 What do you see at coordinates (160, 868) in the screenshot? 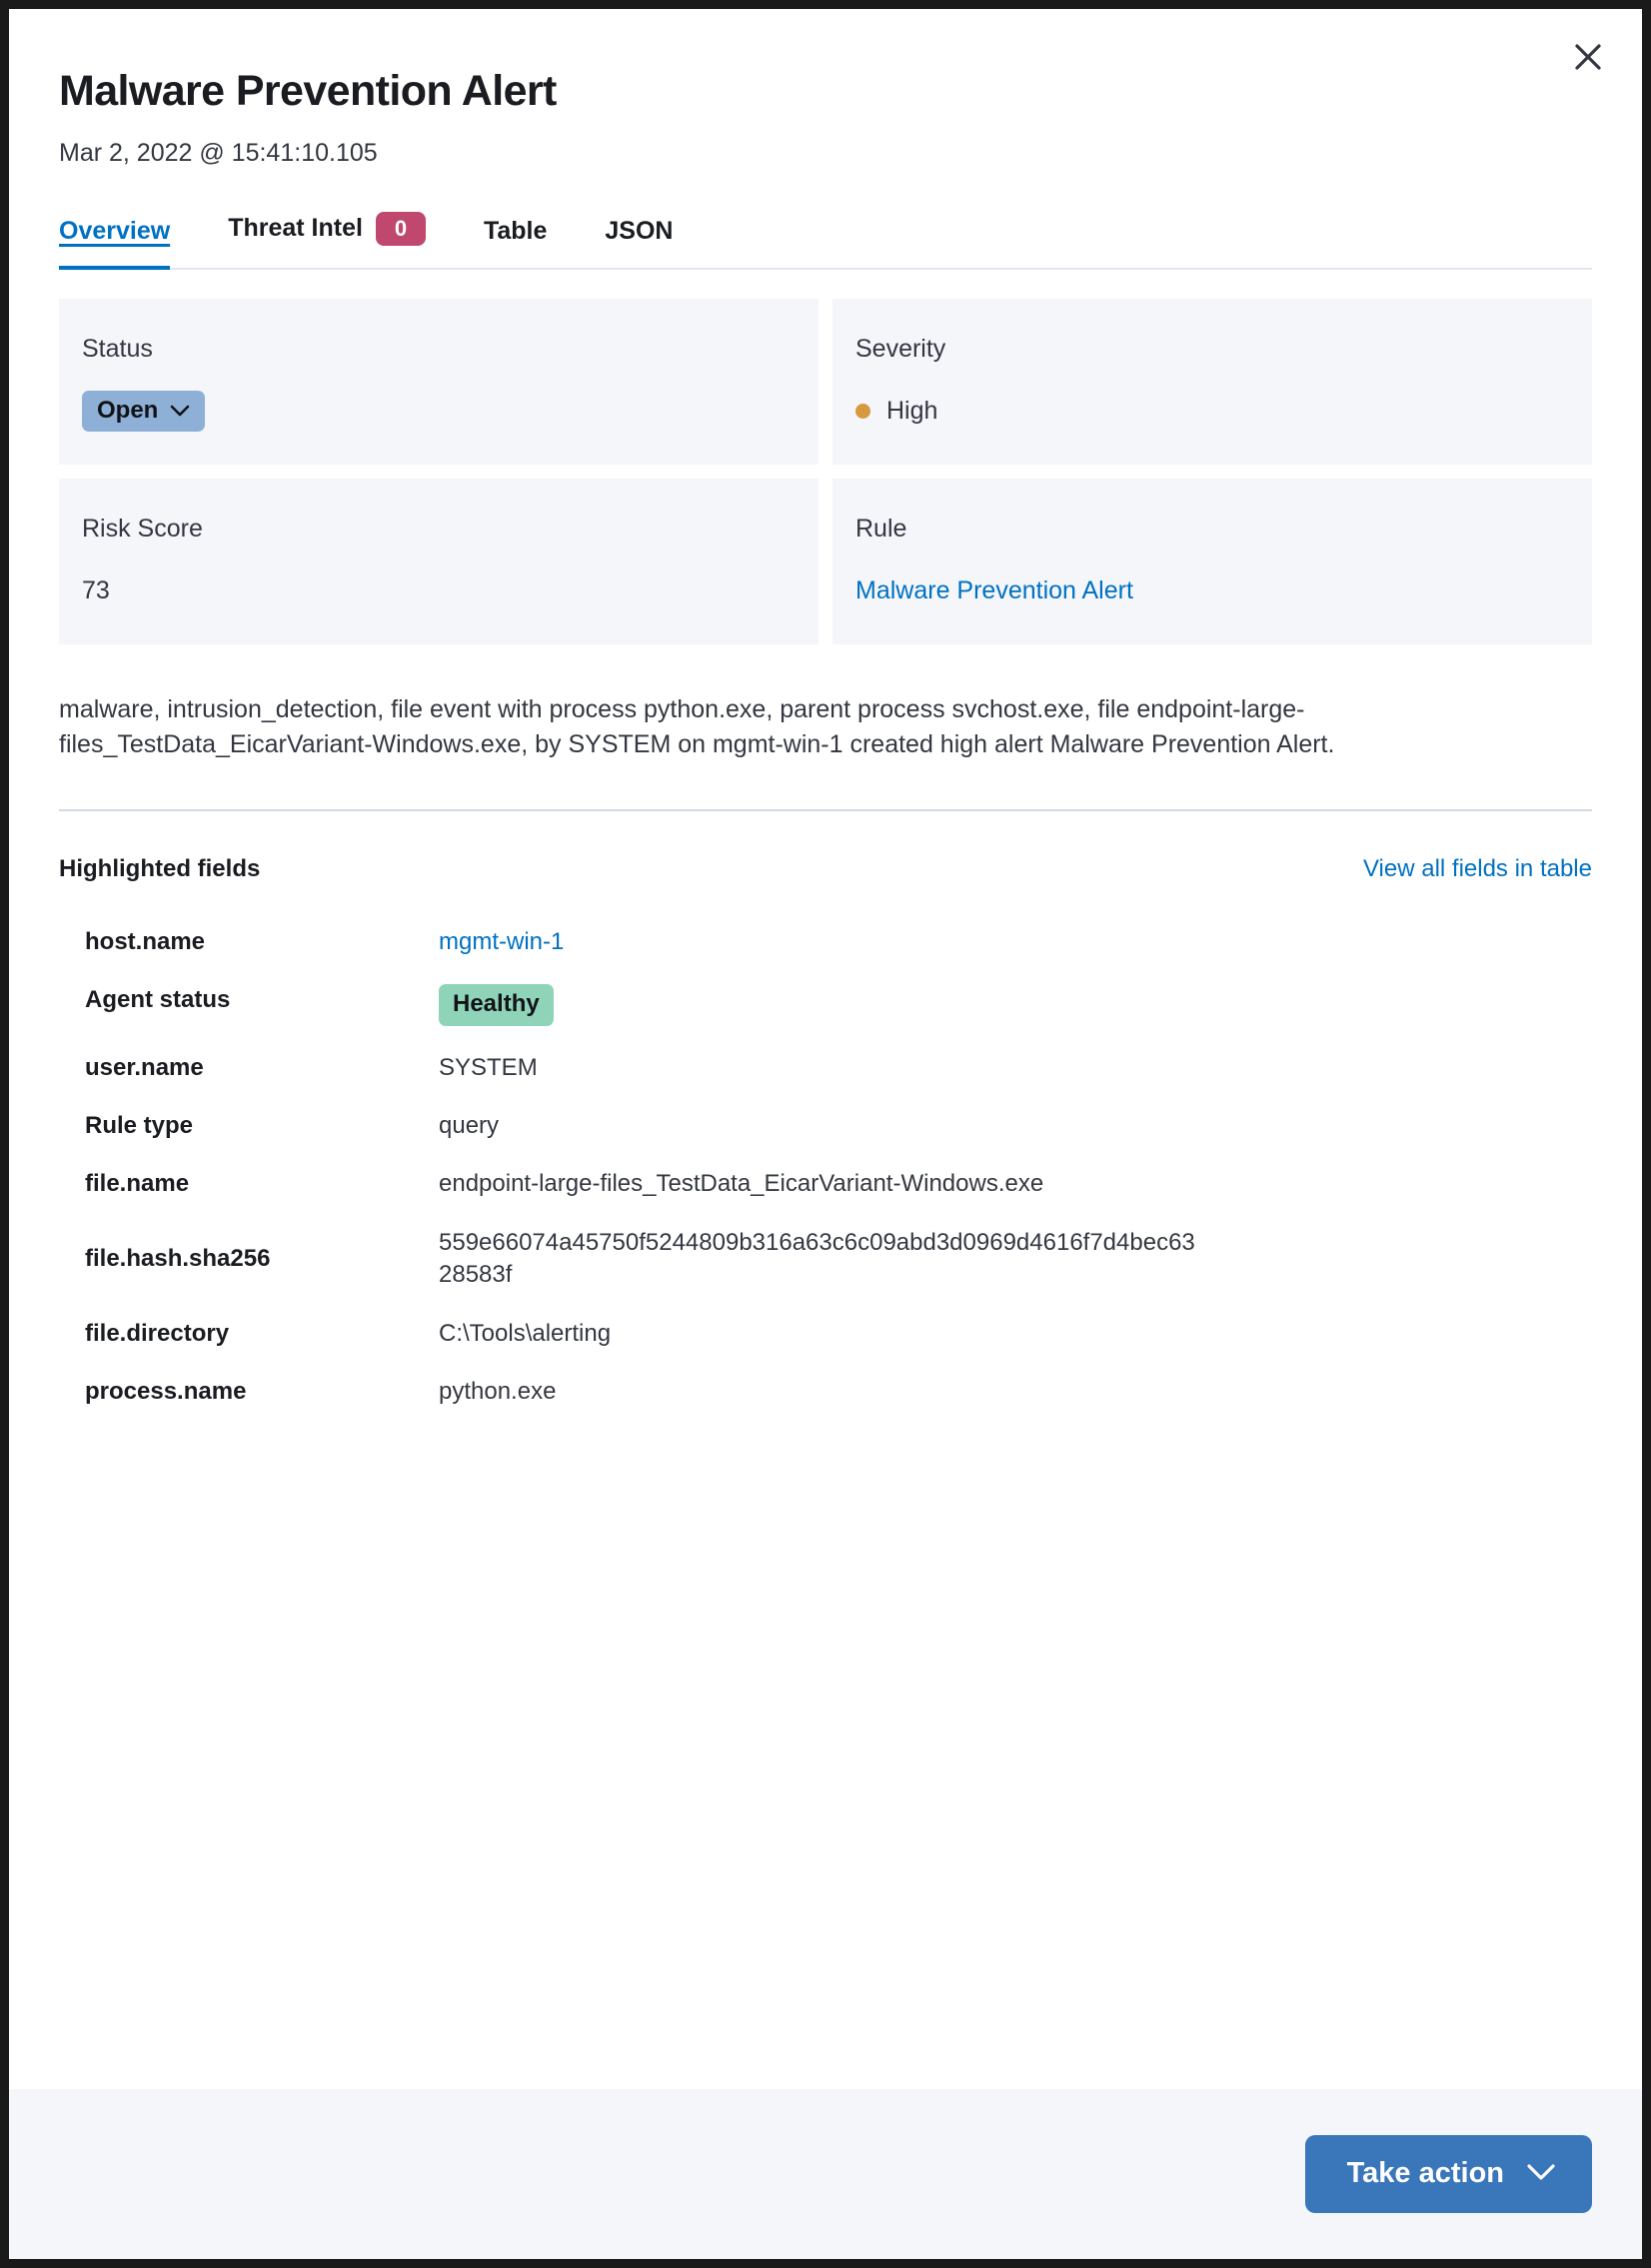
I see `highlighted-fields-title: Highlighted fields` at bounding box center [160, 868].